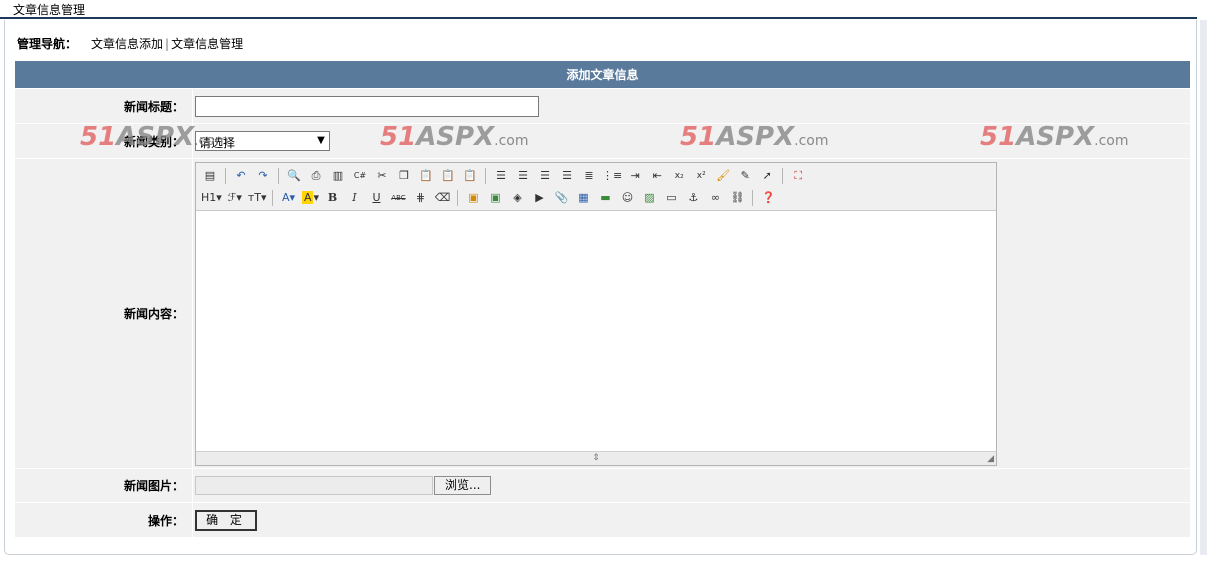  What do you see at coordinates (104, 141) in the screenshot?
I see `category-label: 新闻类别：` at bounding box center [104, 141].